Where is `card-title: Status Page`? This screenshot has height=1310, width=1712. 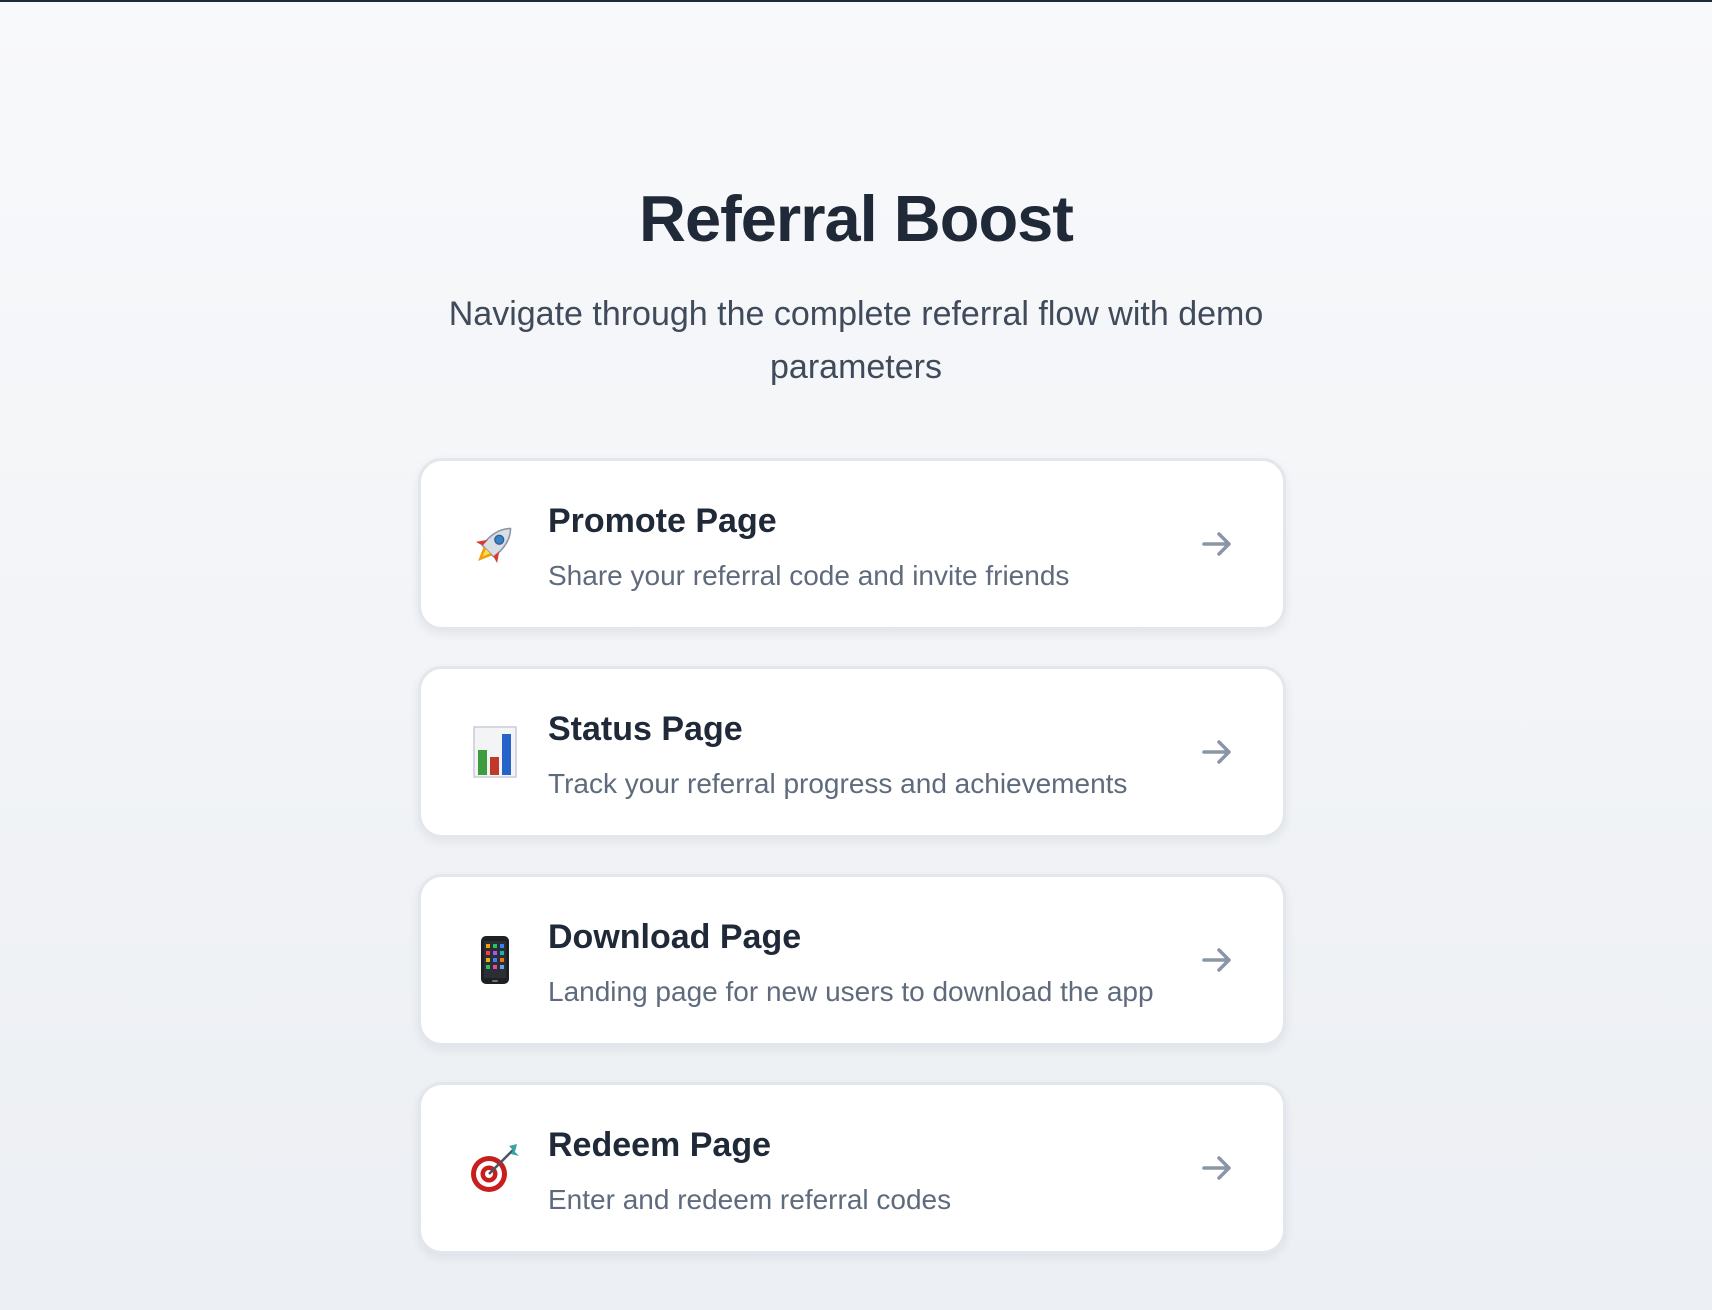
card-title: Status Page is located at coordinates (645, 729).